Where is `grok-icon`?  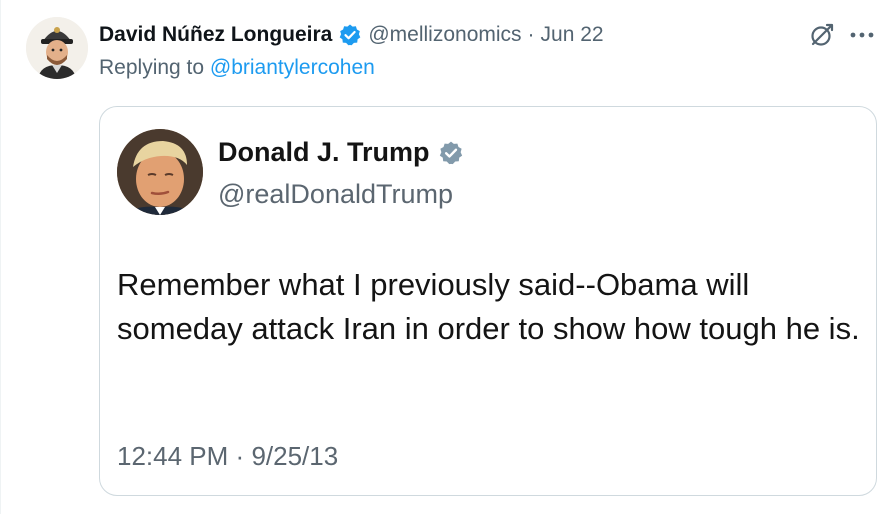
grok-icon is located at coordinates (822, 35).